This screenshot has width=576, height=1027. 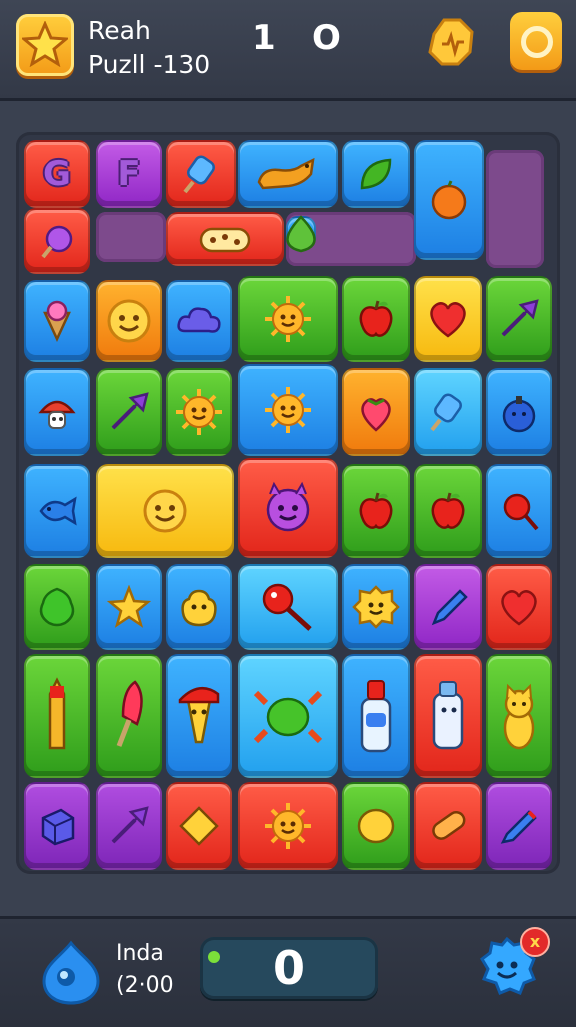 I want to click on tile-bread, so click(x=448, y=826).